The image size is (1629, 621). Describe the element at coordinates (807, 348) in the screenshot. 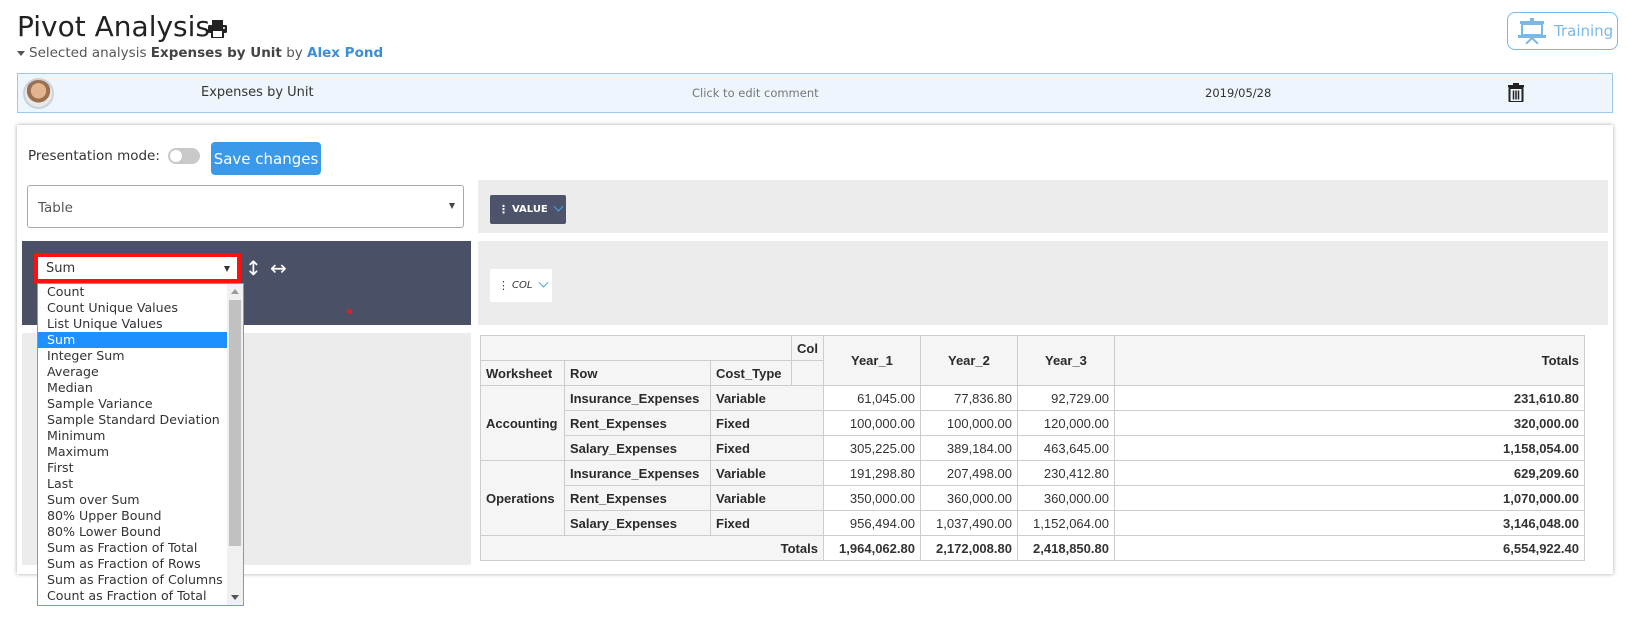

I see `col-attr-header: Col` at that location.